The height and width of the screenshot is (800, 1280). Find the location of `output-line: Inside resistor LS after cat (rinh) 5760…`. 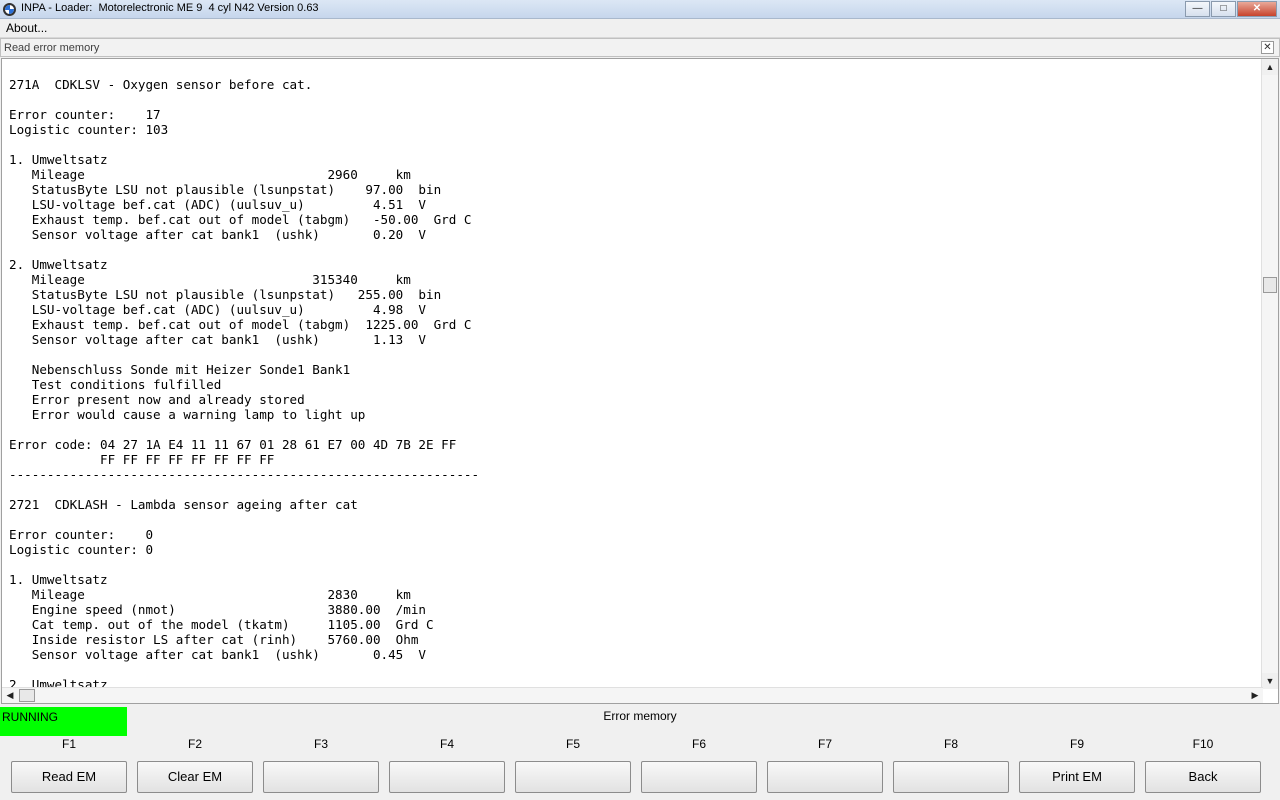

output-line: Inside resistor LS after cat (rinh) 5760… is located at coordinates (214, 639).